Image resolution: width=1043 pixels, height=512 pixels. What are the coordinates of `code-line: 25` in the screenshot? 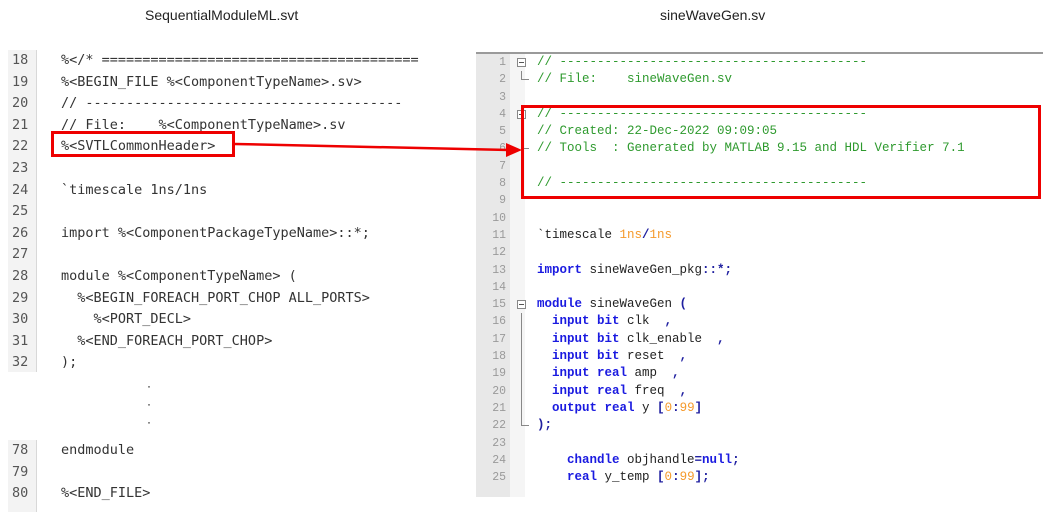 It's located at (230, 212).